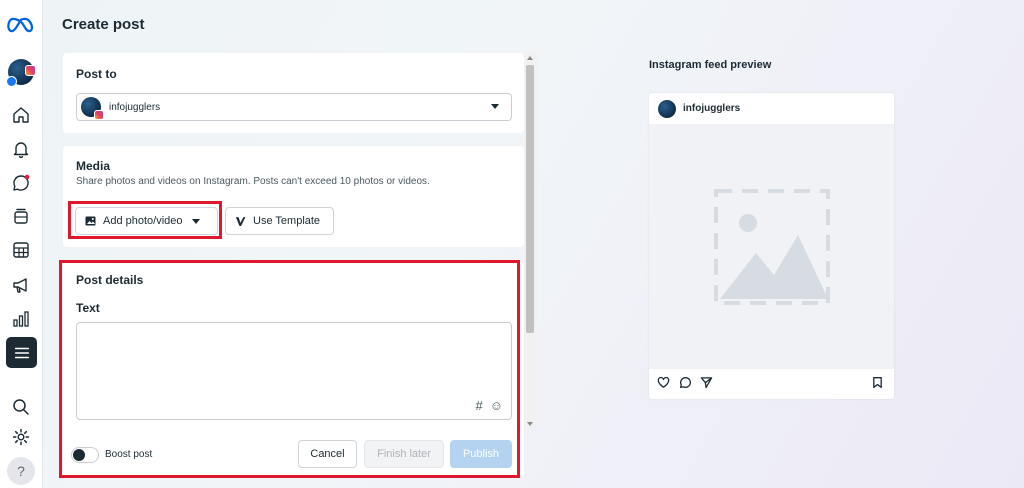 The image size is (1024, 488). Describe the element at coordinates (21, 183) in the screenshot. I see `chat-icon` at that location.